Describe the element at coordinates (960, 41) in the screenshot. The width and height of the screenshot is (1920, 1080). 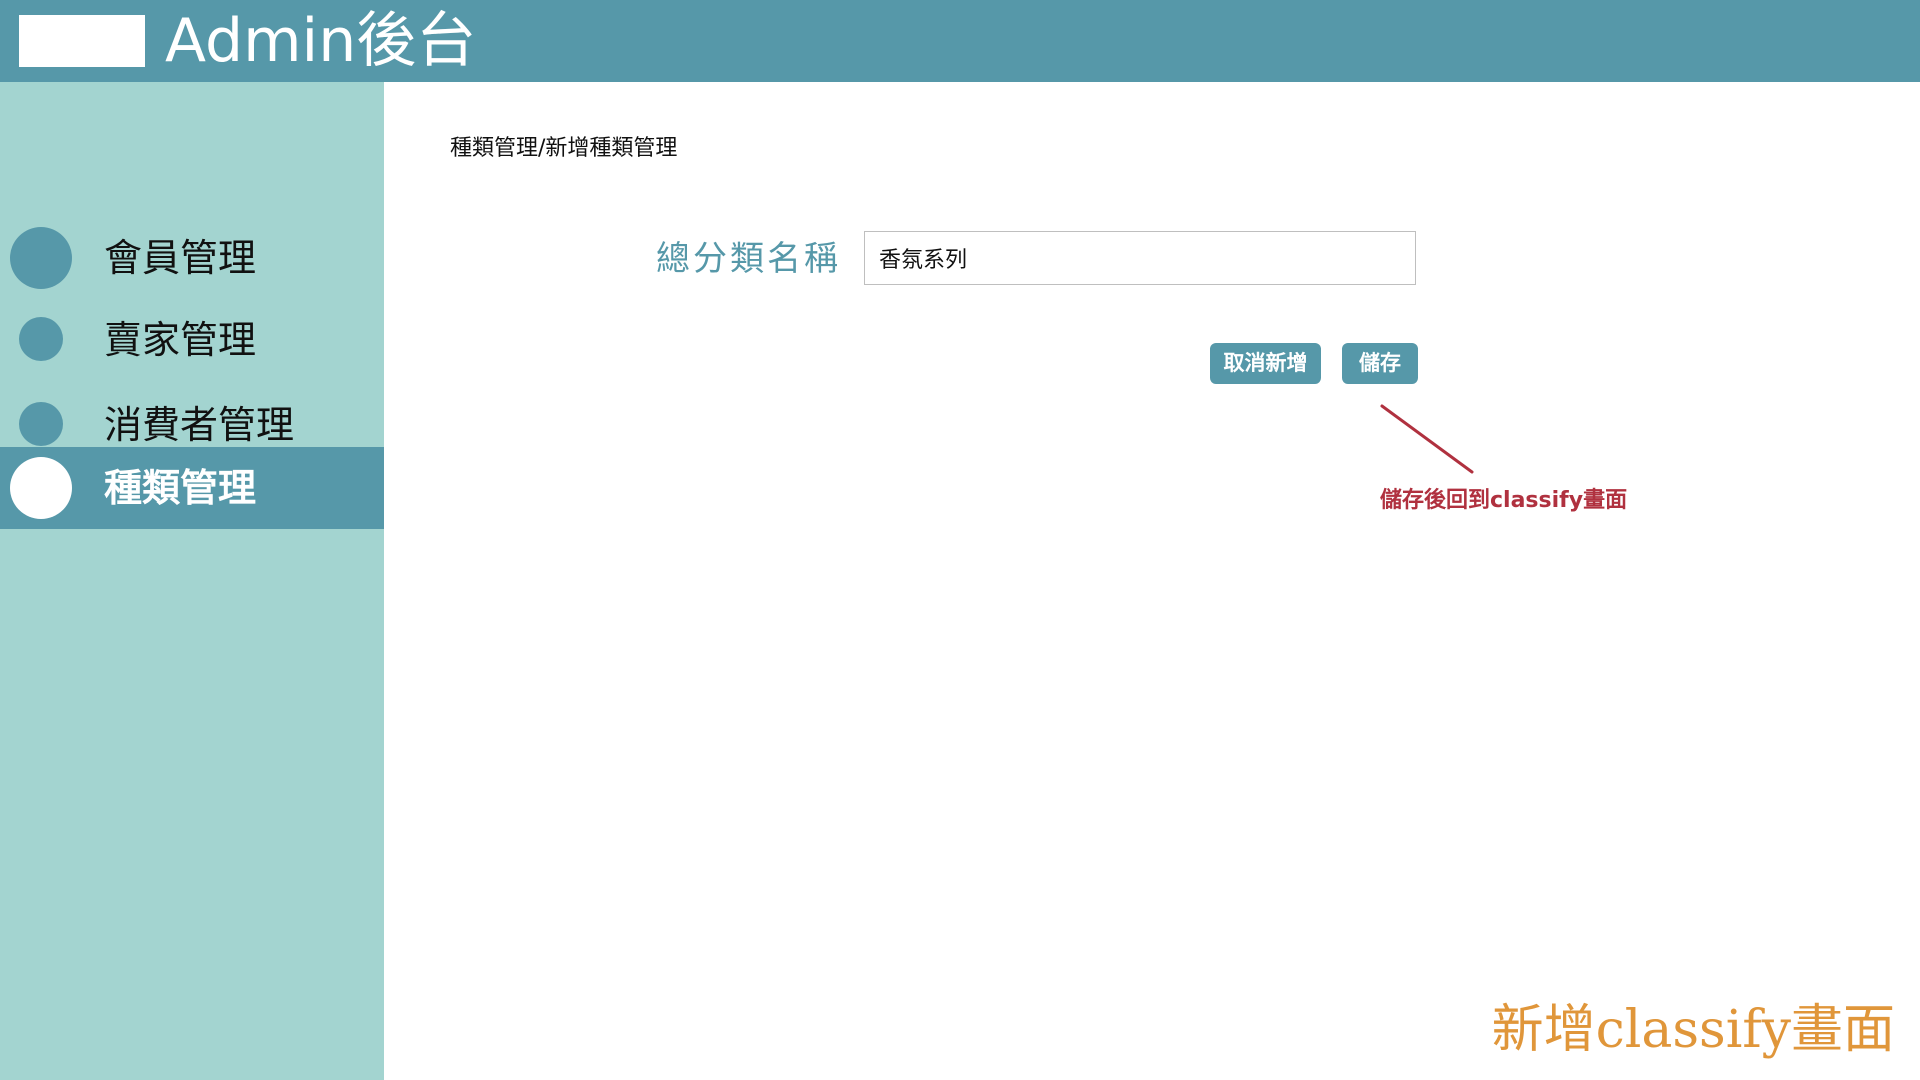
I see `top-bar: Admin後台` at that location.